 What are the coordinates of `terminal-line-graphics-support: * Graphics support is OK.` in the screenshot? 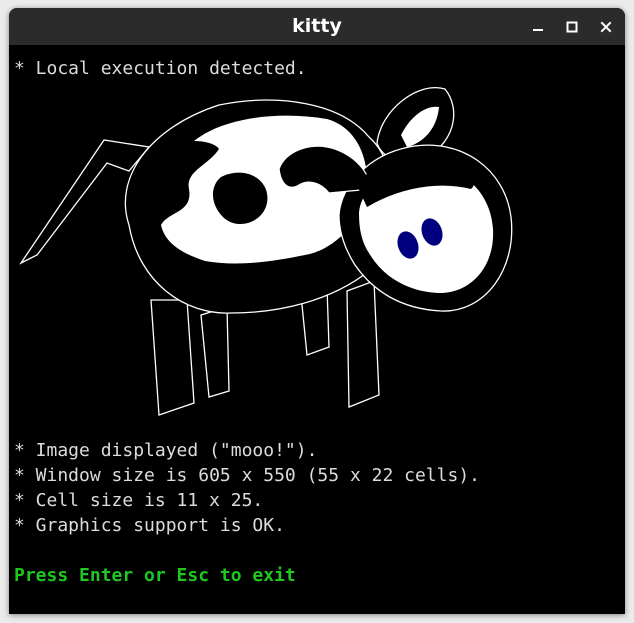 It's located at (149, 525).